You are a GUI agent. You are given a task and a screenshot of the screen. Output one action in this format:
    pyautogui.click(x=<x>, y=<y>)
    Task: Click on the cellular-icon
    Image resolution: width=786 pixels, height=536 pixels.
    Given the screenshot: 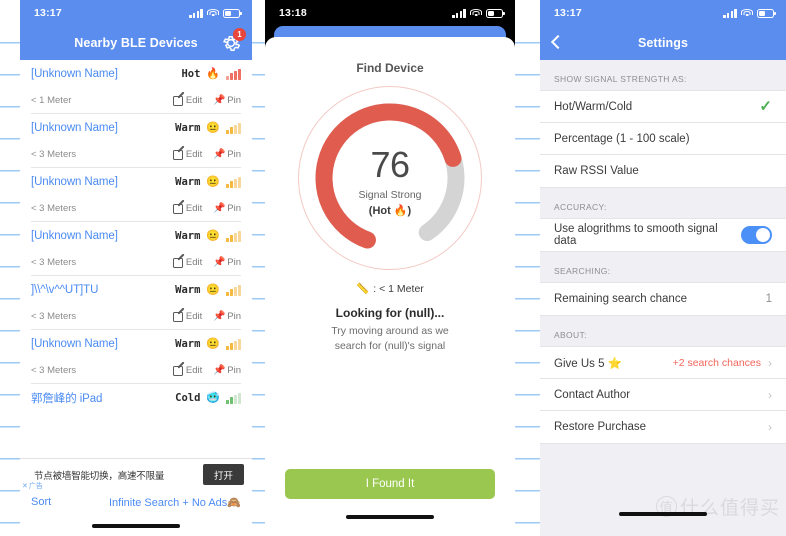 What is the action you would take?
    pyautogui.click(x=730, y=13)
    